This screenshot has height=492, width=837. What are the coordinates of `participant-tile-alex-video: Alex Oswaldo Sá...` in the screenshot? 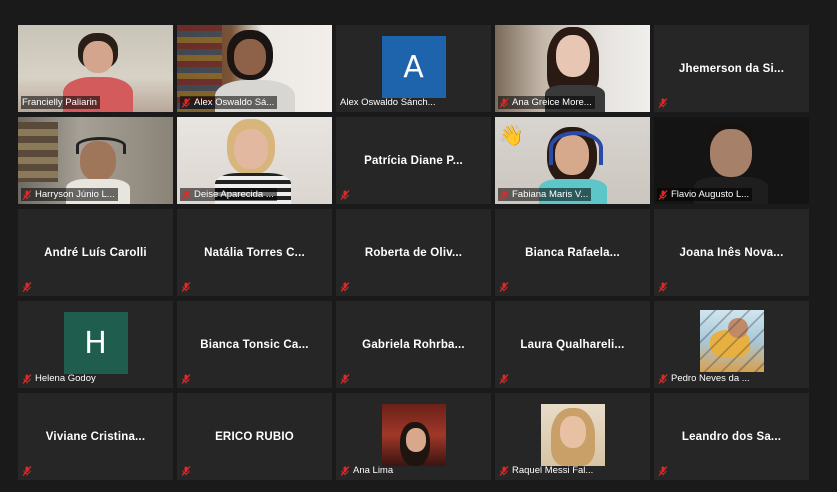 It's located at (254, 68).